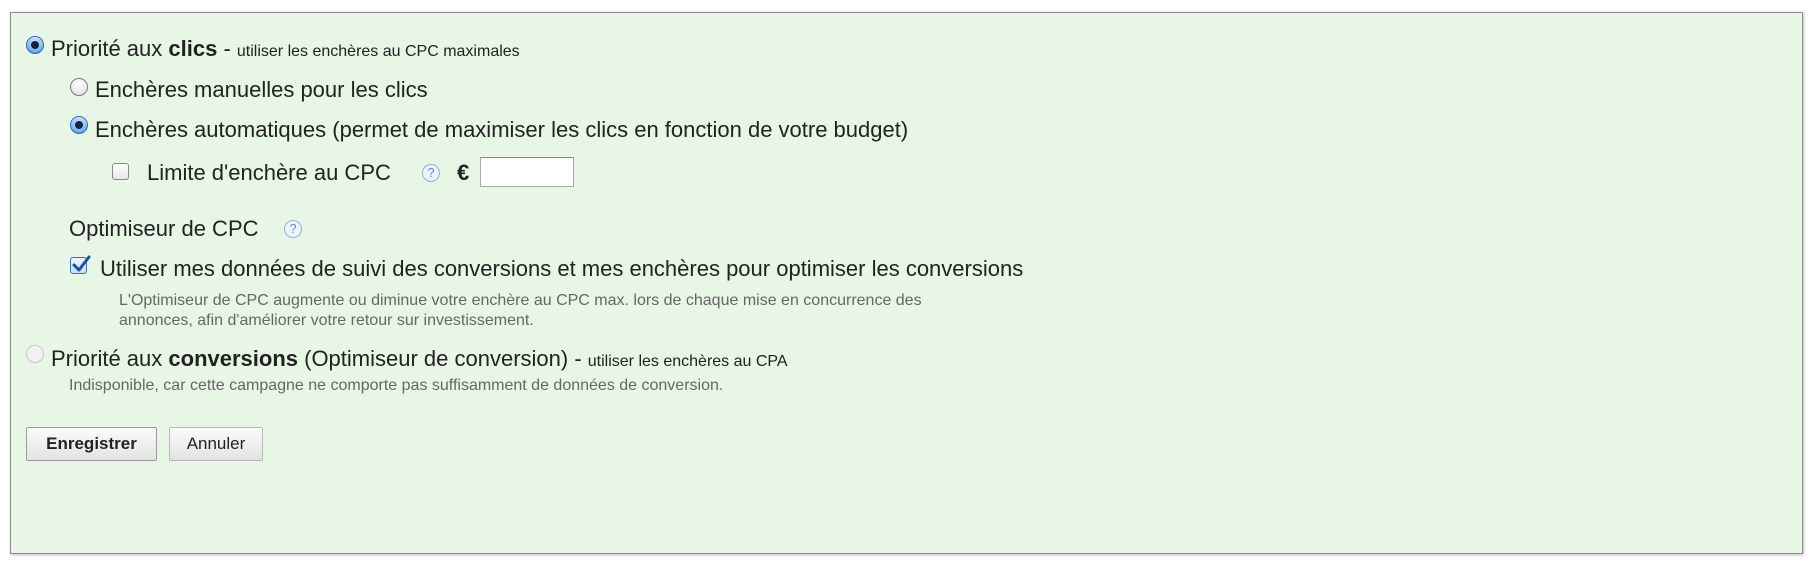 The width and height of the screenshot is (1817, 570). What do you see at coordinates (527, 172) in the screenshot?
I see `cpc-limit-input` at bounding box center [527, 172].